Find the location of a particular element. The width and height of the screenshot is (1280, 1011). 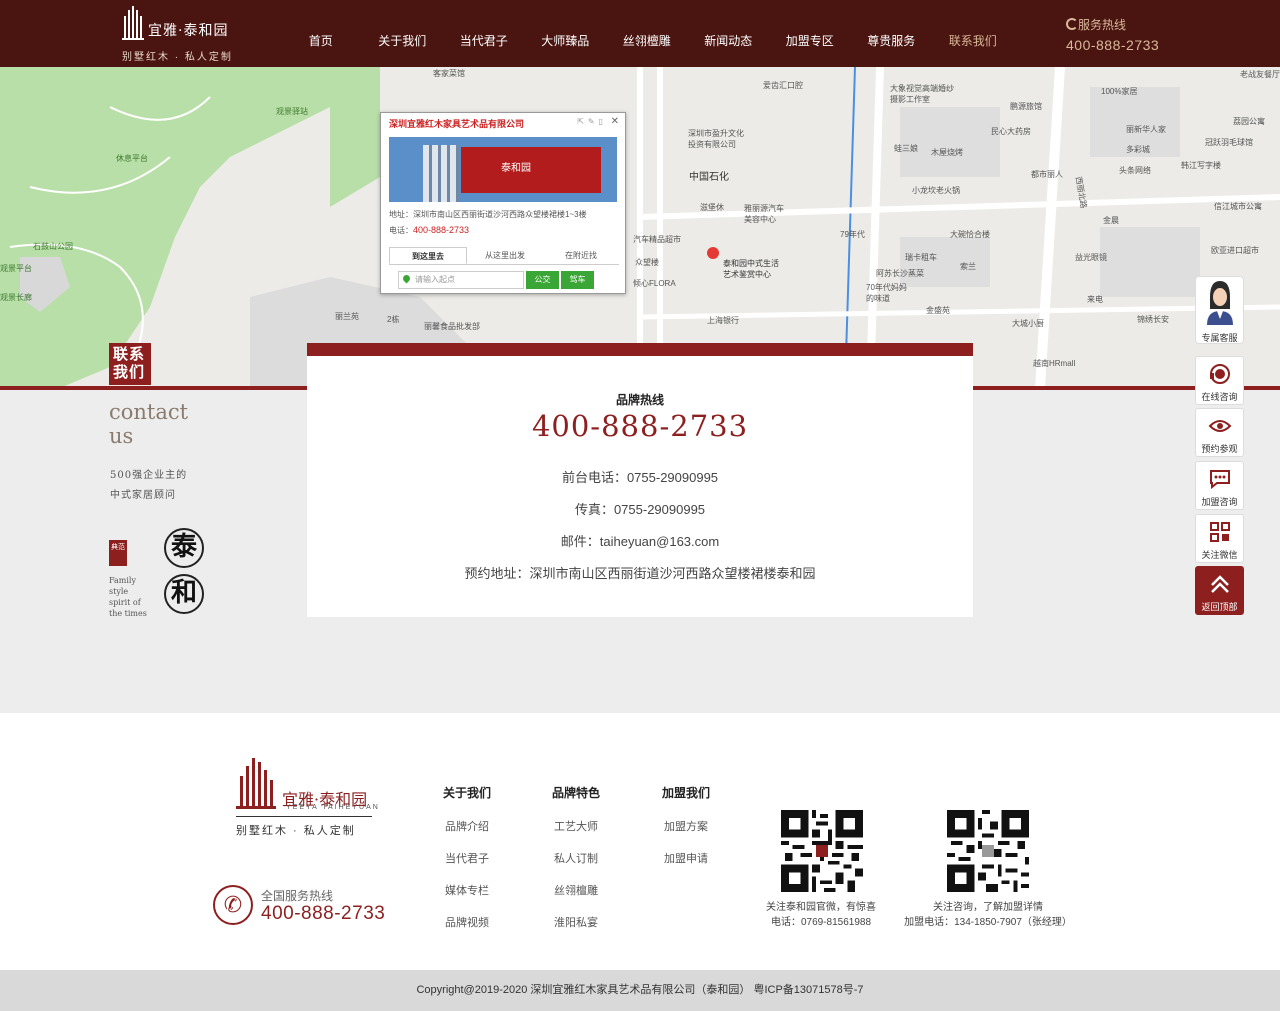

footer-link: 当代君子 is located at coordinates (467, 869).